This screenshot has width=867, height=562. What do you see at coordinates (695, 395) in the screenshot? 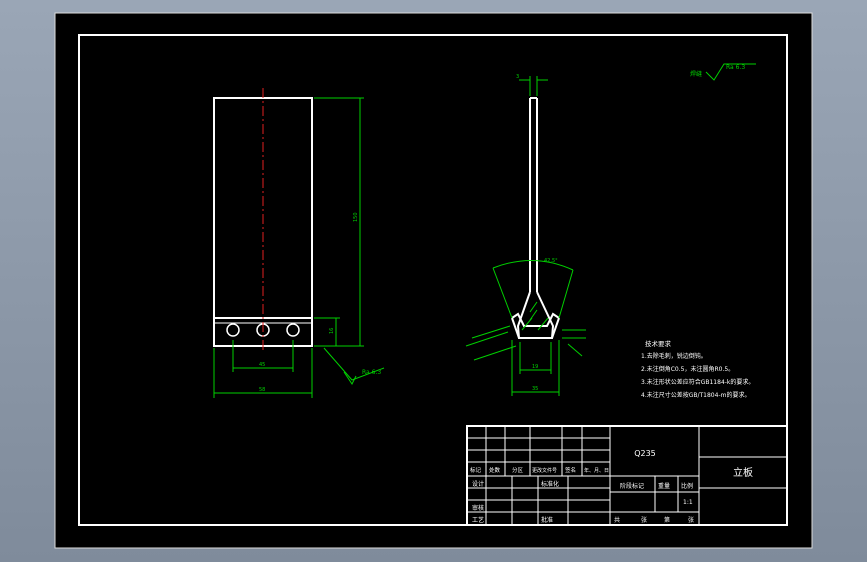
I see `tech-req-item-4: 4.未注尺寸公差按GB/T1804-m的要求。` at bounding box center [695, 395].